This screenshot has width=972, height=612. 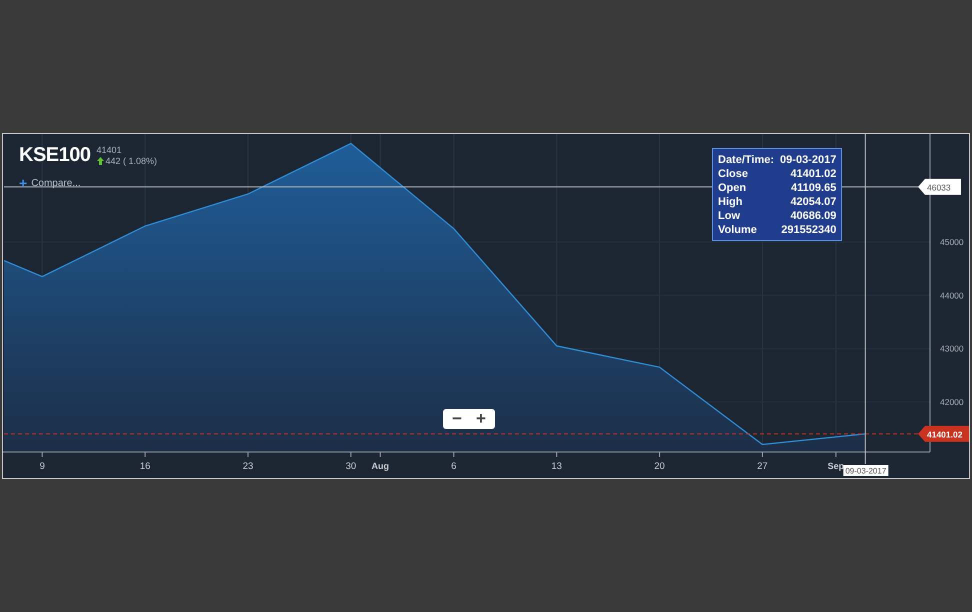 I want to click on axis-label: 16, so click(x=145, y=466).